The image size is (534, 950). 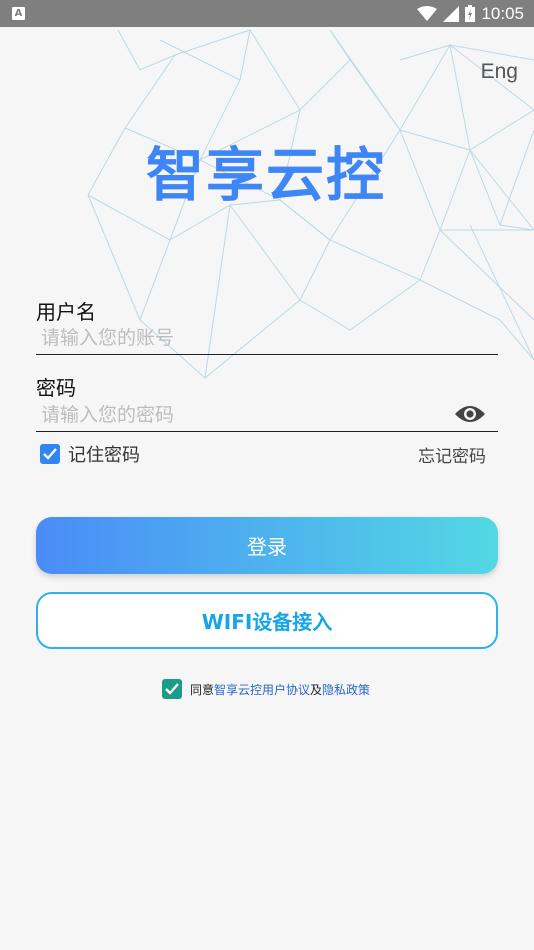 I want to click on signal-icon, so click(x=451, y=13).